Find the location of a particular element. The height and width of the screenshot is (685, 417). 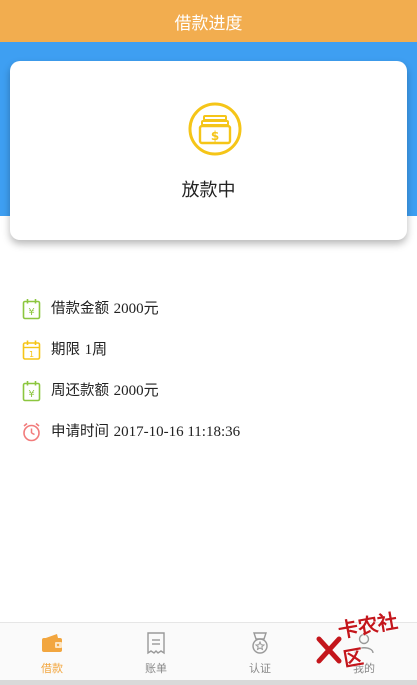

amount-label: 借款金额 is located at coordinates (80, 309).